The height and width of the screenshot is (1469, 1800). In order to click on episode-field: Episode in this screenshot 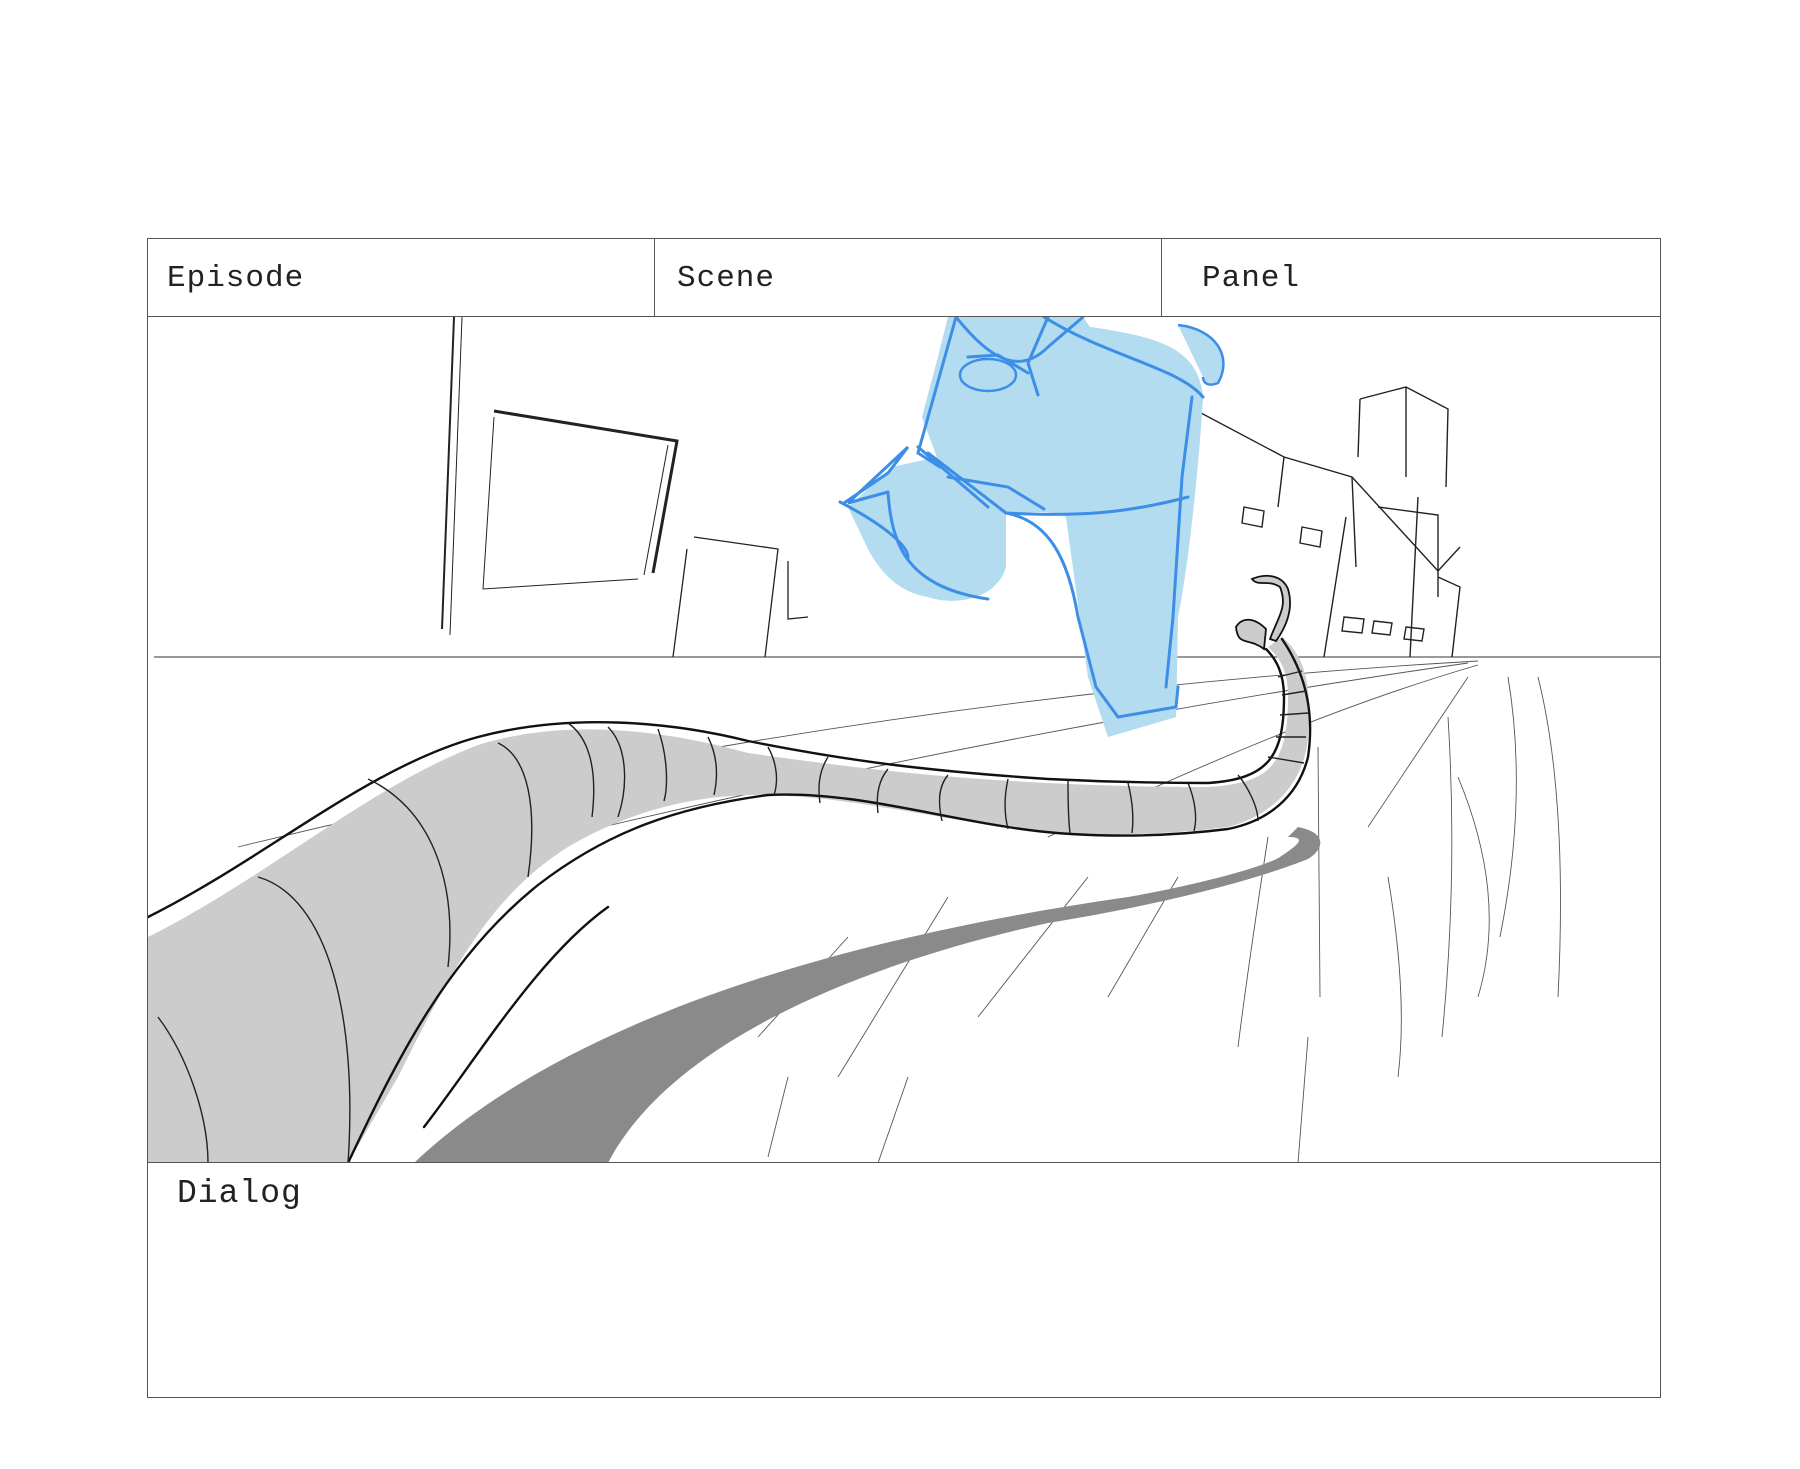, I will do `click(401, 278)`.